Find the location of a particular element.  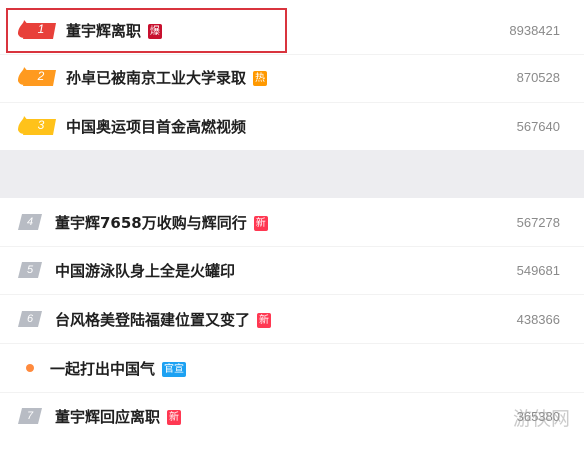

hot-item-5: 5 中国游泳队身上全是火罐印 549681 is located at coordinates (292, 270).